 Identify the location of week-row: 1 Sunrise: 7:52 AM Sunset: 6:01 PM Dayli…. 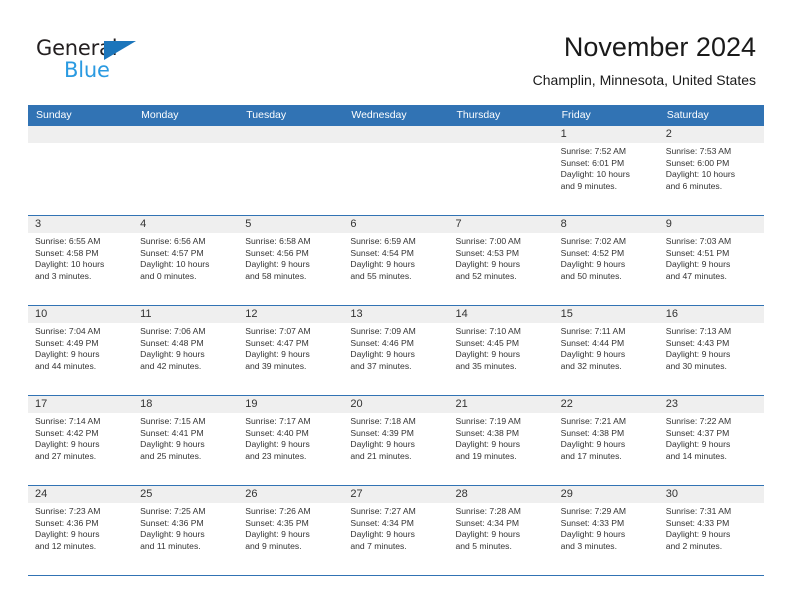
(396, 170).